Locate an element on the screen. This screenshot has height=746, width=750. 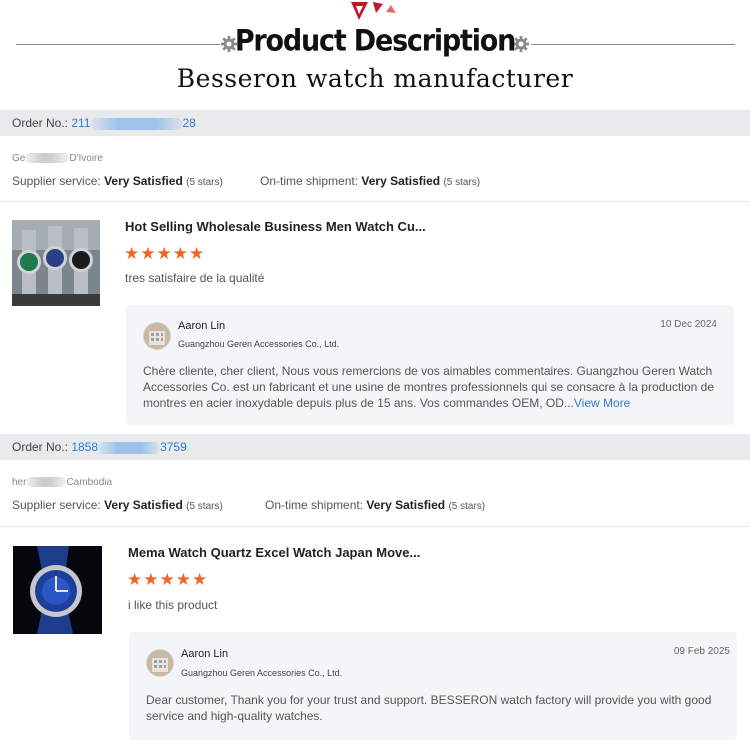
buyer-name-prefix: her is located at coordinates (19, 482).